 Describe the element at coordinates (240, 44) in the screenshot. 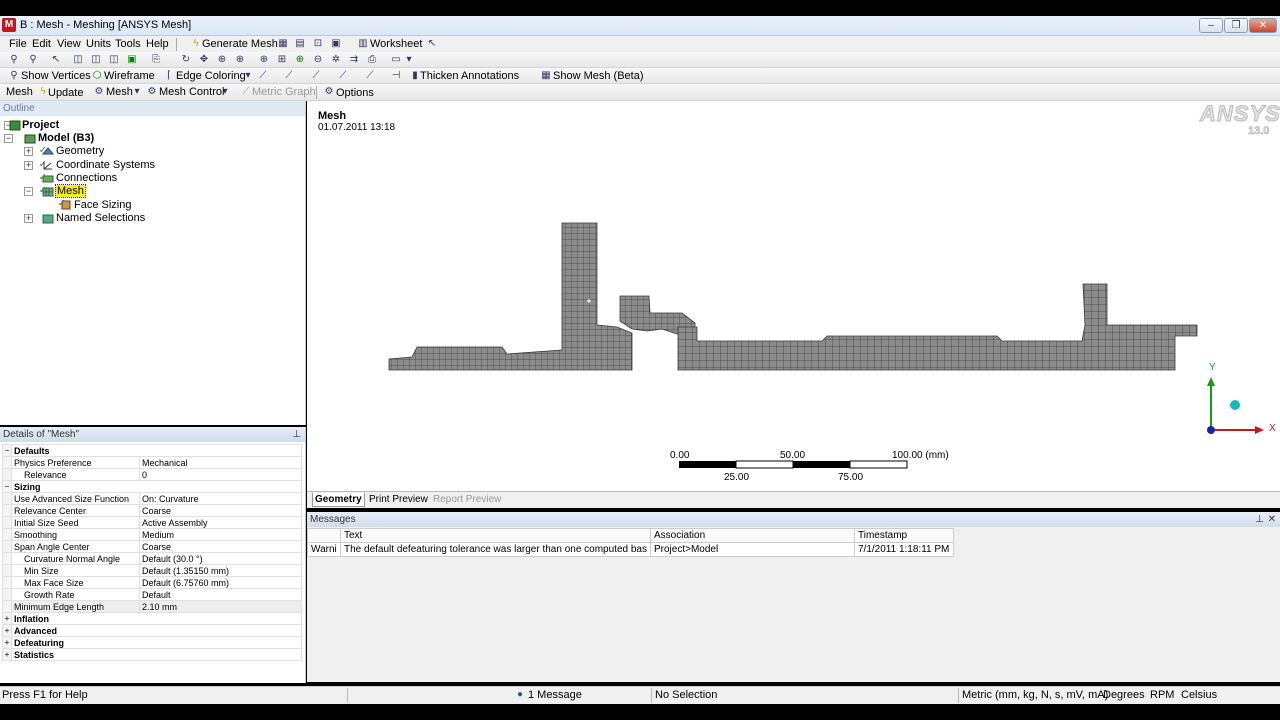

I see `generate-mesh-button: Generate Mesh` at that location.